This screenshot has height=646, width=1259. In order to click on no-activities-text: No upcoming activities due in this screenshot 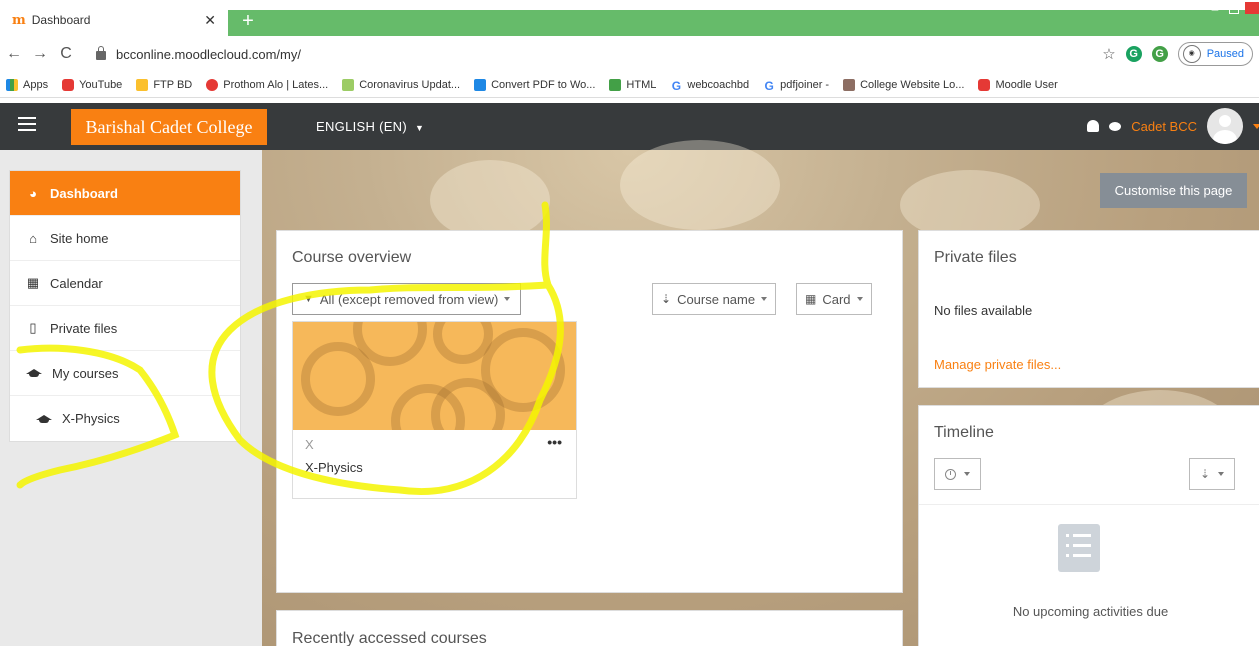, I will do `click(1090, 611)`.